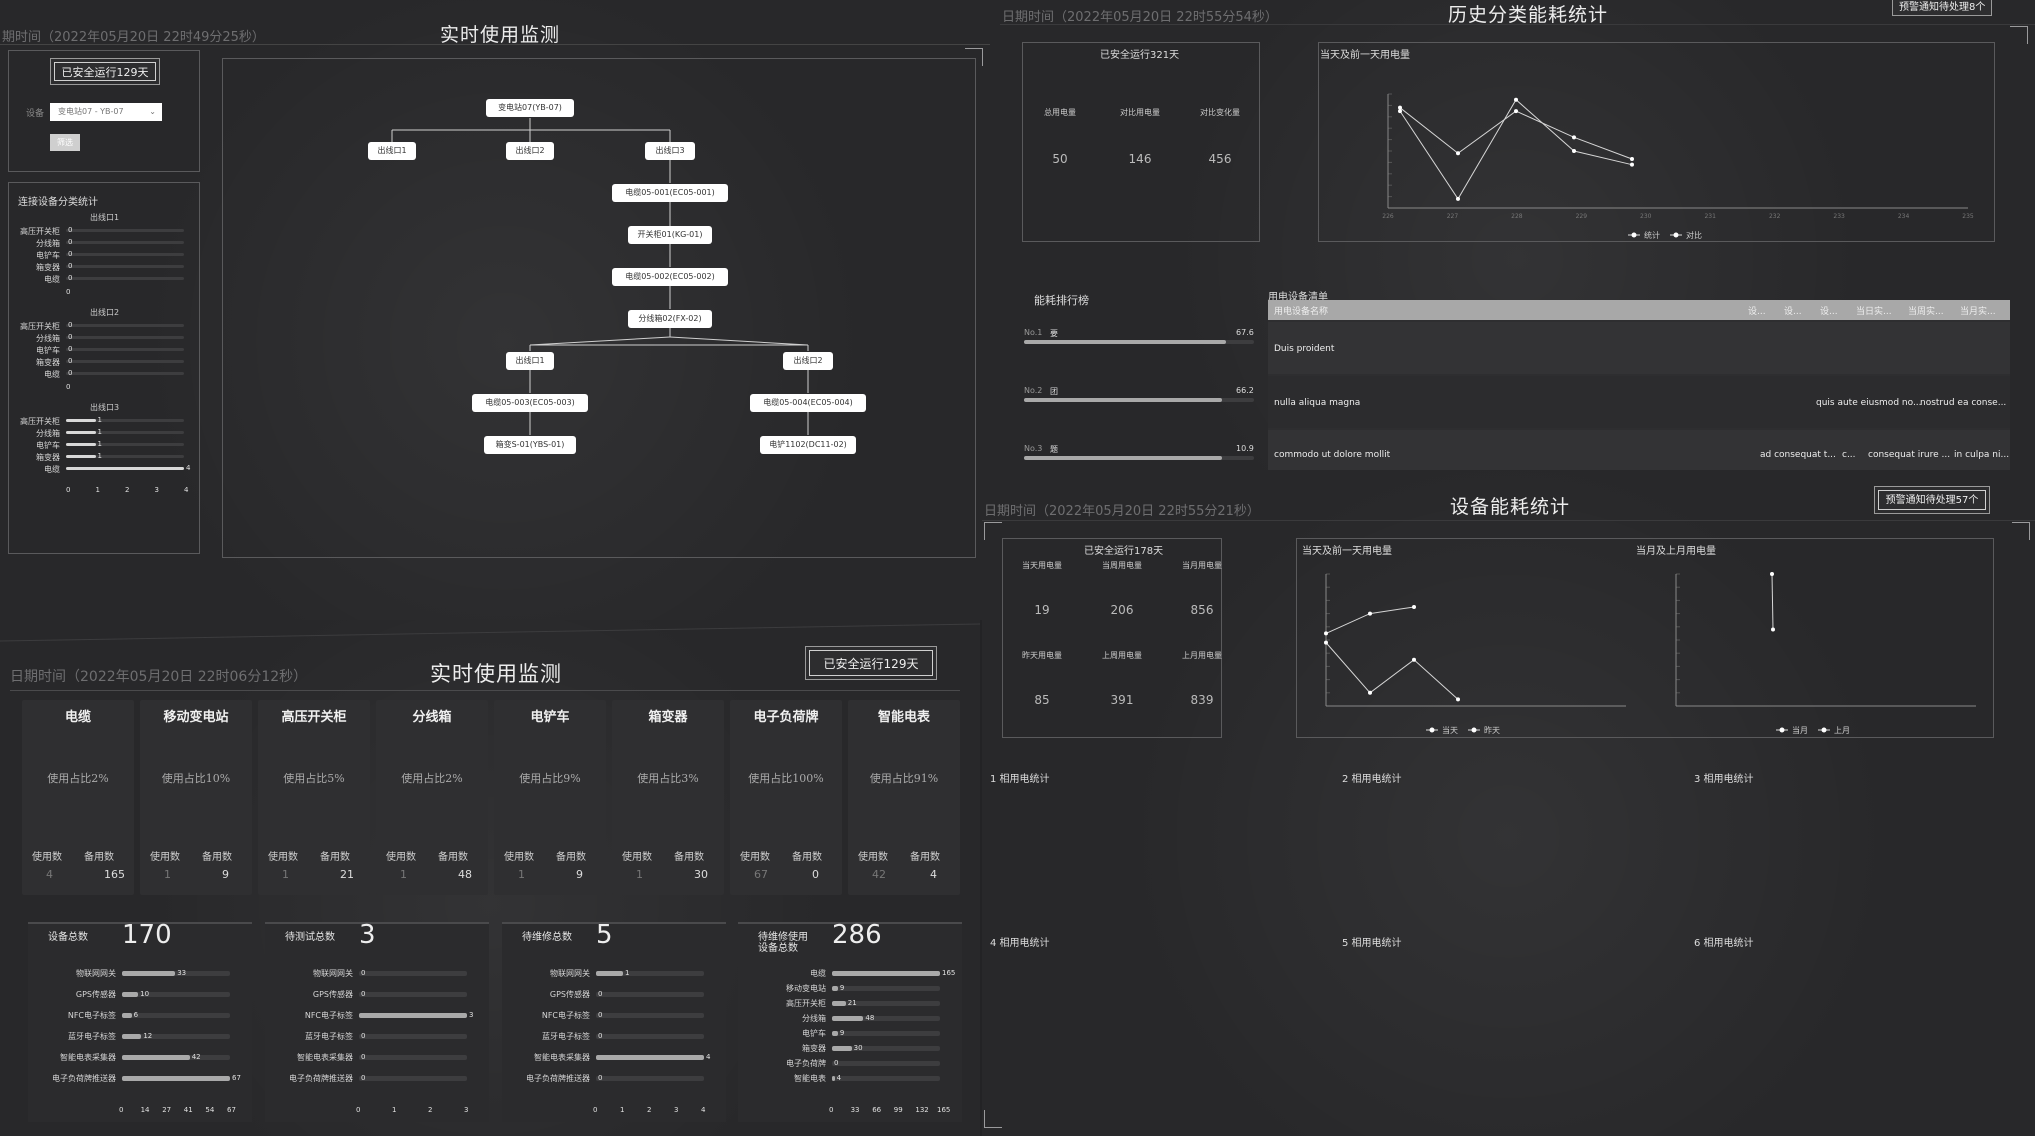 Image resolution: width=2035 pixels, height=1136 pixels. I want to click on summary-row-label: 移动变电站, so click(806, 988).